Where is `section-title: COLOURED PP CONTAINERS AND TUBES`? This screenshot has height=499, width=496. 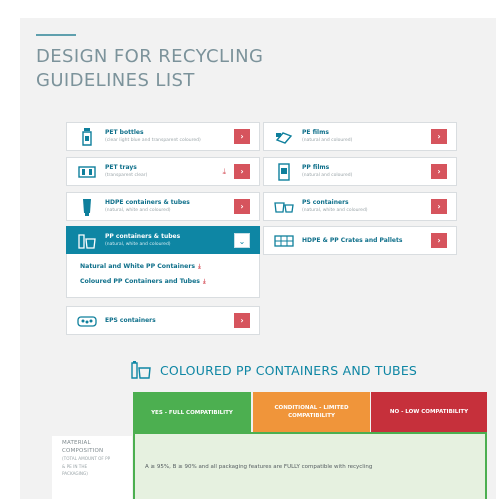
section-title: COLOURED PP CONTAINERS AND TUBES is located at coordinates (289, 370).